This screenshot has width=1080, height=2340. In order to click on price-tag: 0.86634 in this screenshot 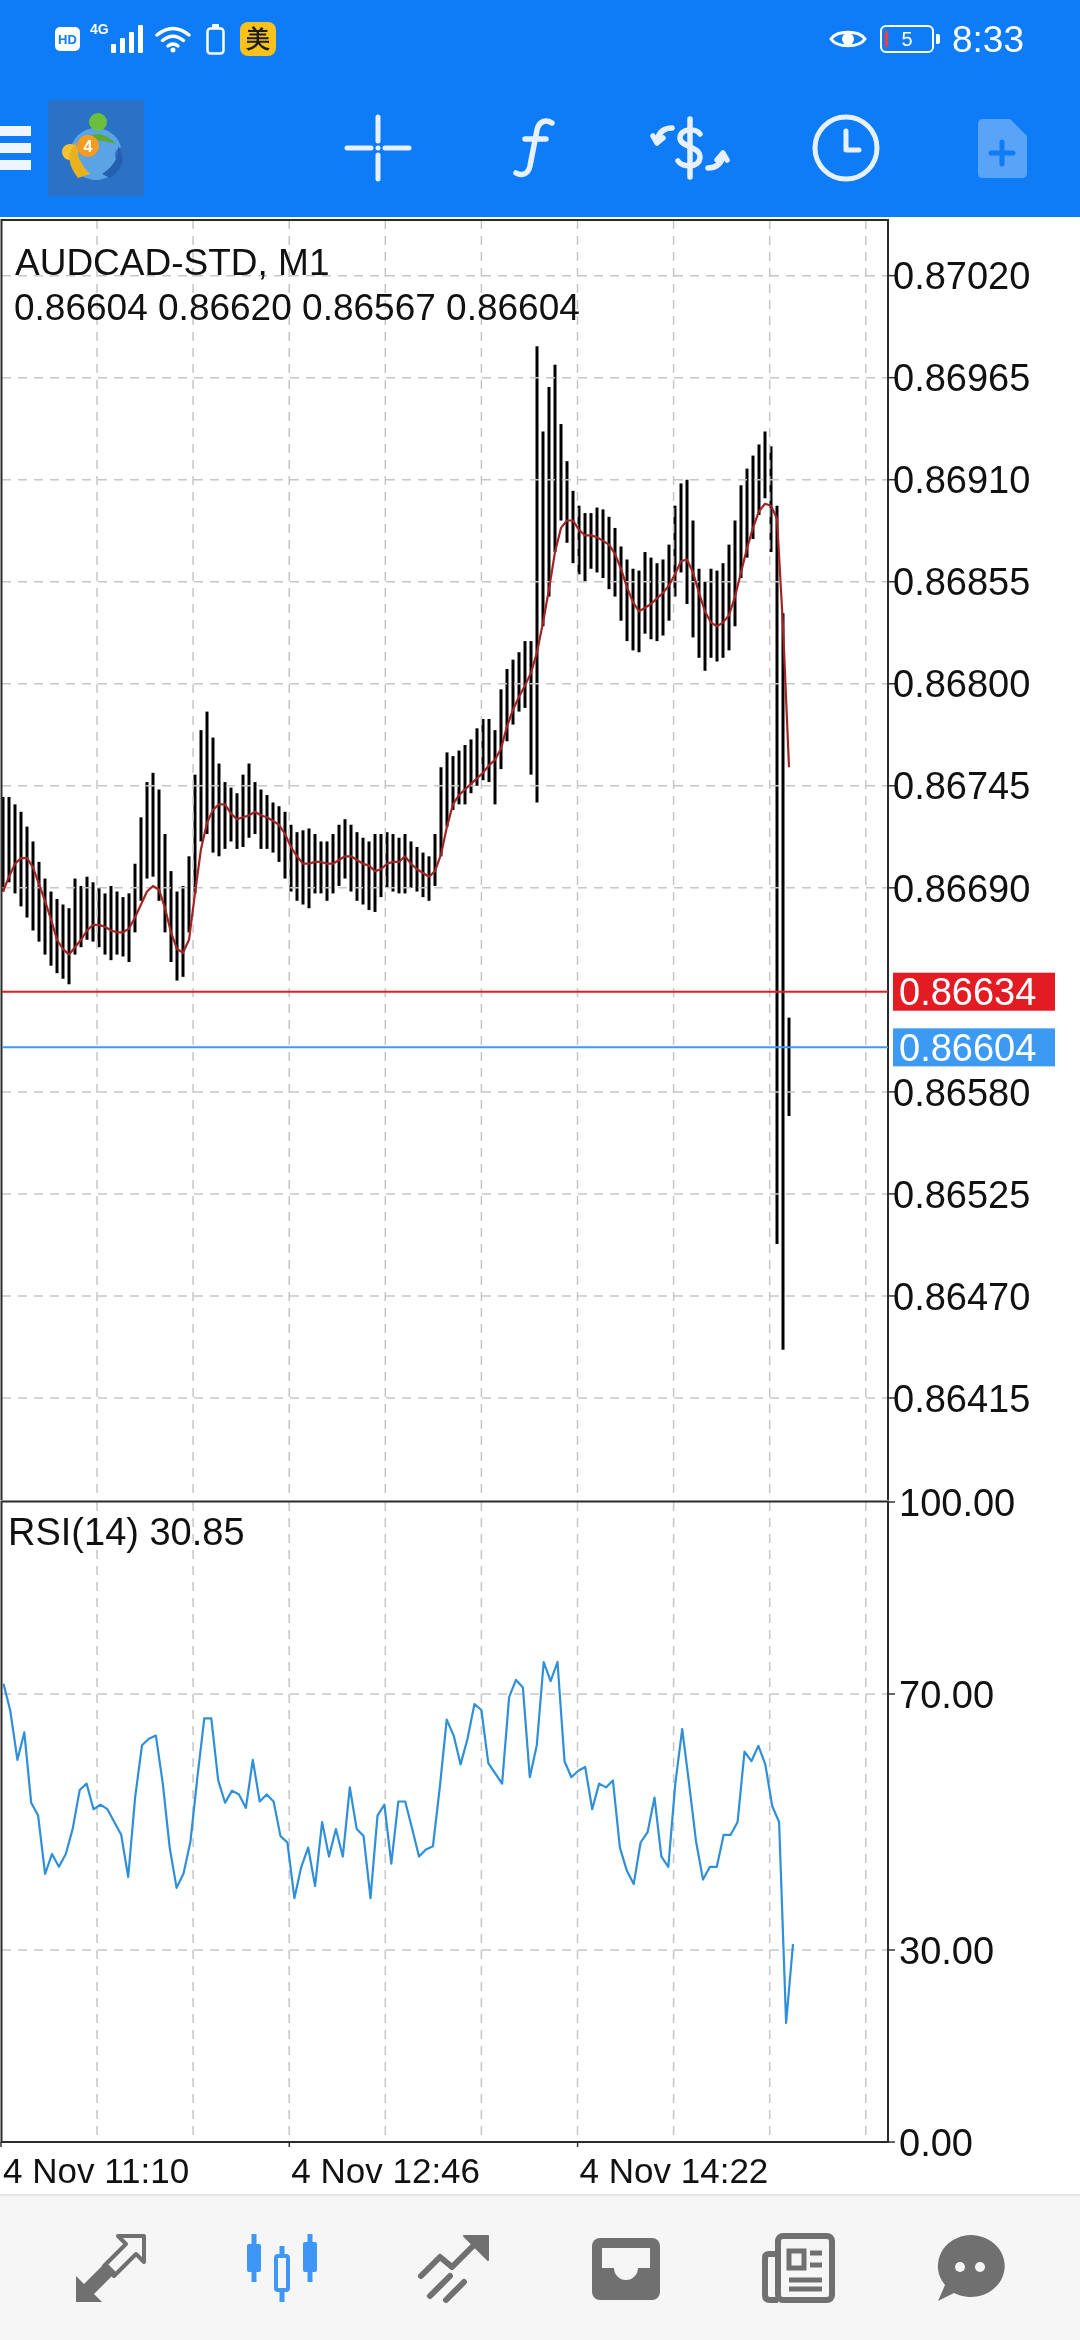, I will do `click(974, 992)`.